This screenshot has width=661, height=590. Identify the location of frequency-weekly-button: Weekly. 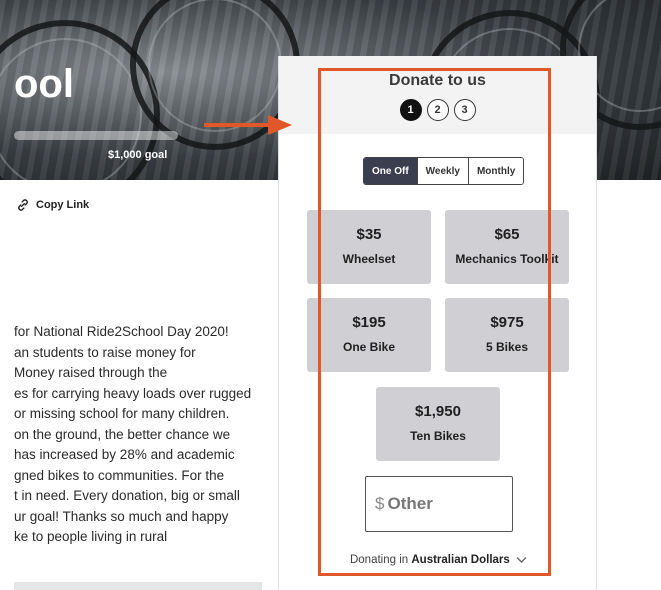
(442, 171).